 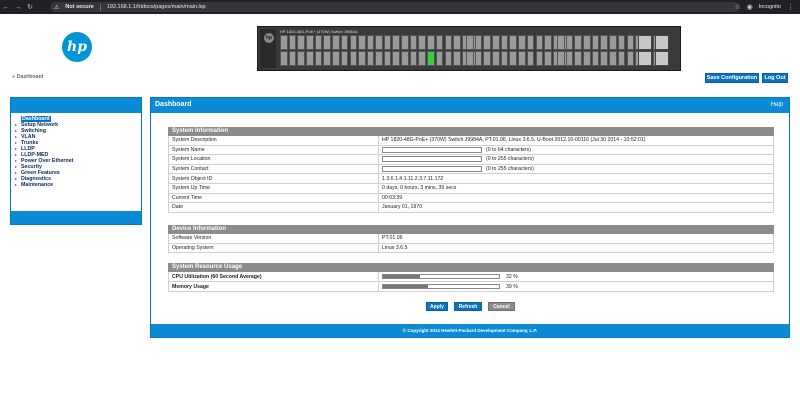 I want to click on cancel-button: Cancel, so click(x=501, y=306).